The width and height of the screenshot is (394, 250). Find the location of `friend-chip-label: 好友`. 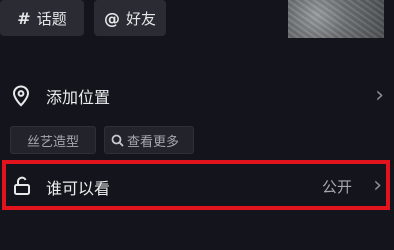

friend-chip-label: 好友 is located at coordinates (140, 18).